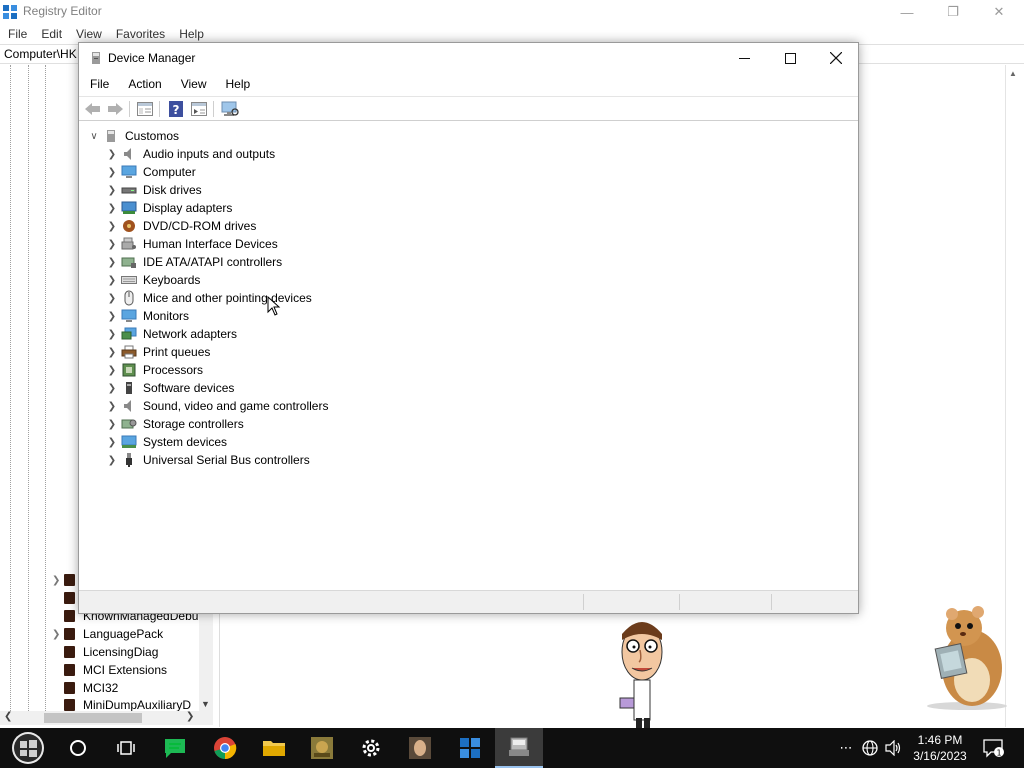 The image size is (1024, 768). Describe the element at coordinates (16, 34) in the screenshot. I see `registry-menu-file: File` at that location.